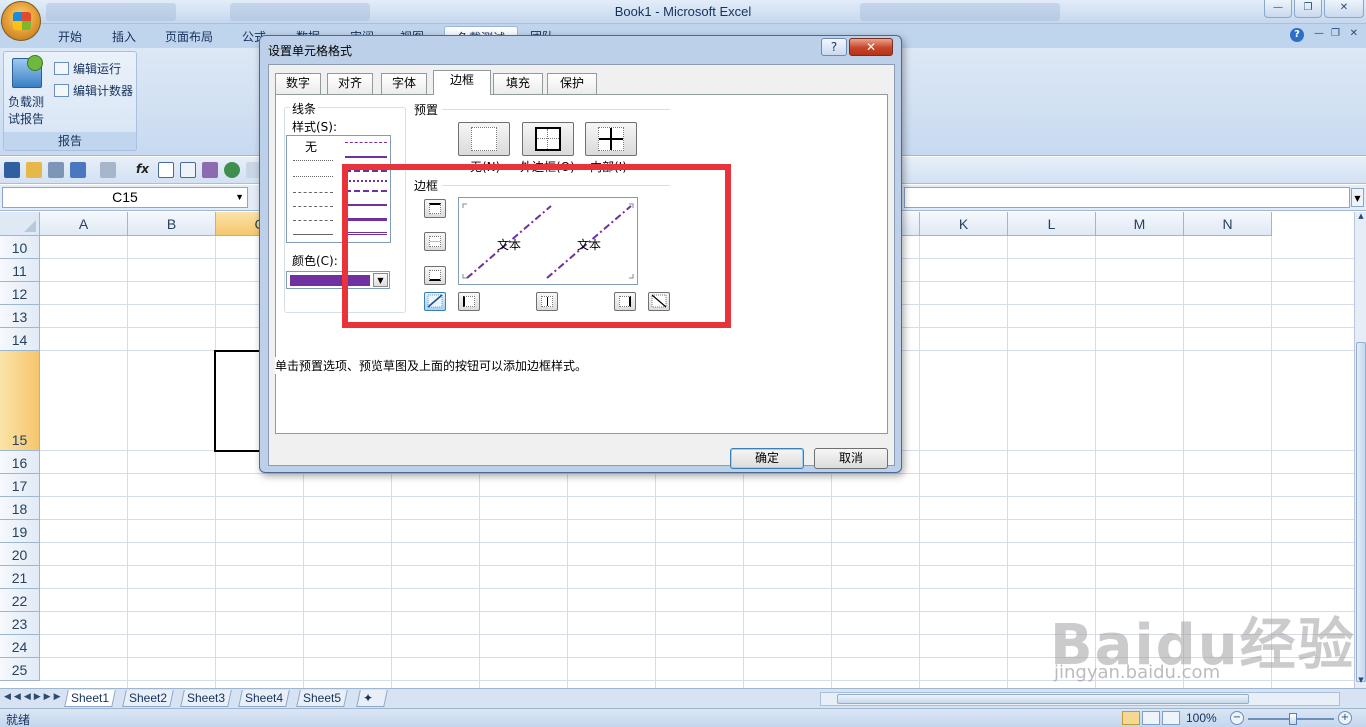 This screenshot has width=1366, height=727. Describe the element at coordinates (20, 401) in the screenshot. I see `row-header-15: 15` at that location.